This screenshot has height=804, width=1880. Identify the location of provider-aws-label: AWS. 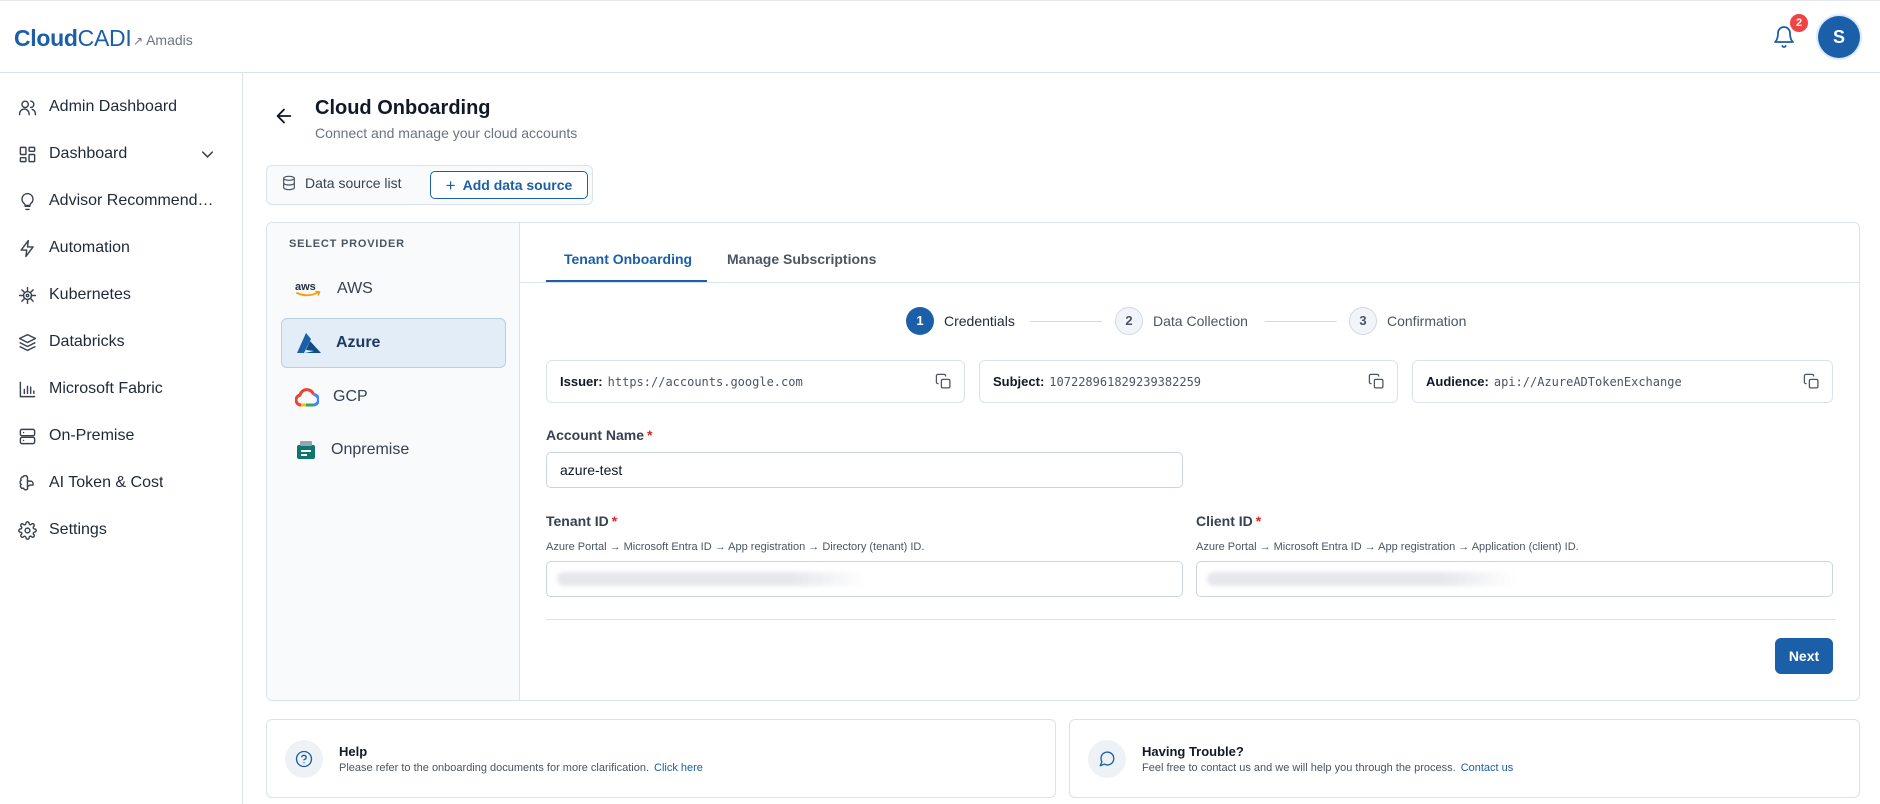
(355, 288).